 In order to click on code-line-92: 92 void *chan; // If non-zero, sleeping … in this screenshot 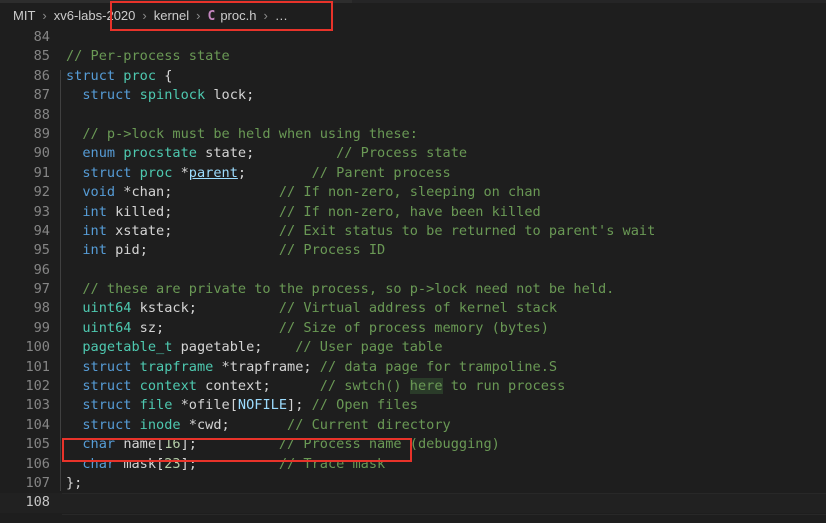, I will do `click(413, 192)`.